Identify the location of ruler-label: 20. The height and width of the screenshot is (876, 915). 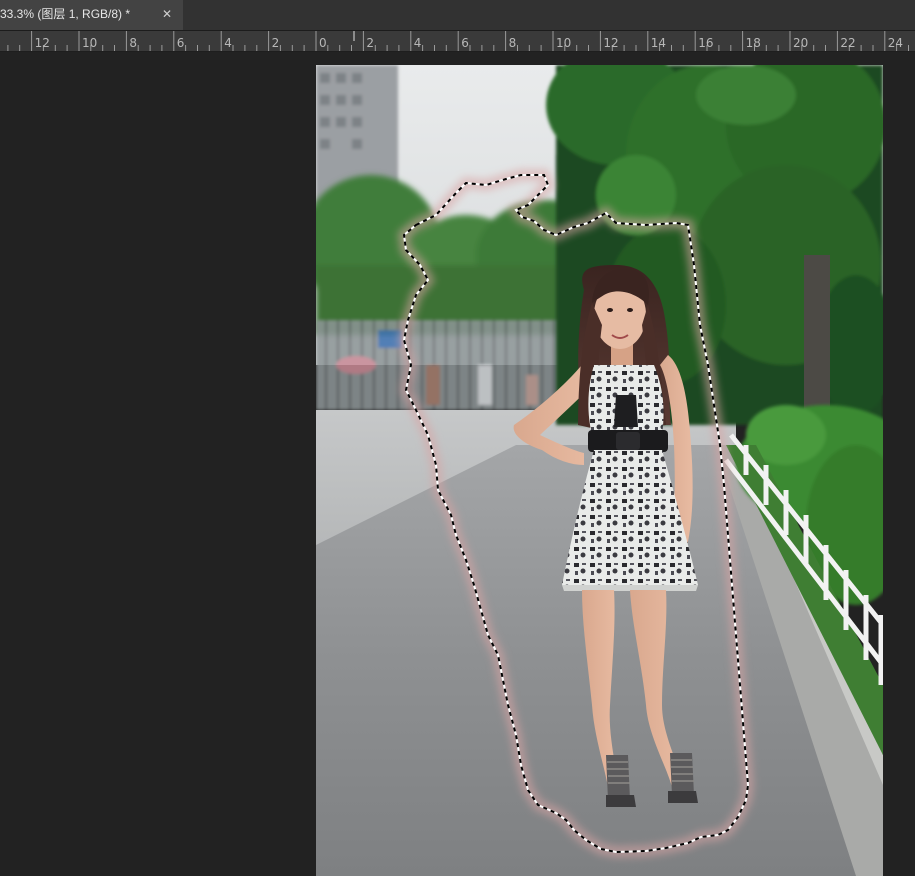
(800, 43).